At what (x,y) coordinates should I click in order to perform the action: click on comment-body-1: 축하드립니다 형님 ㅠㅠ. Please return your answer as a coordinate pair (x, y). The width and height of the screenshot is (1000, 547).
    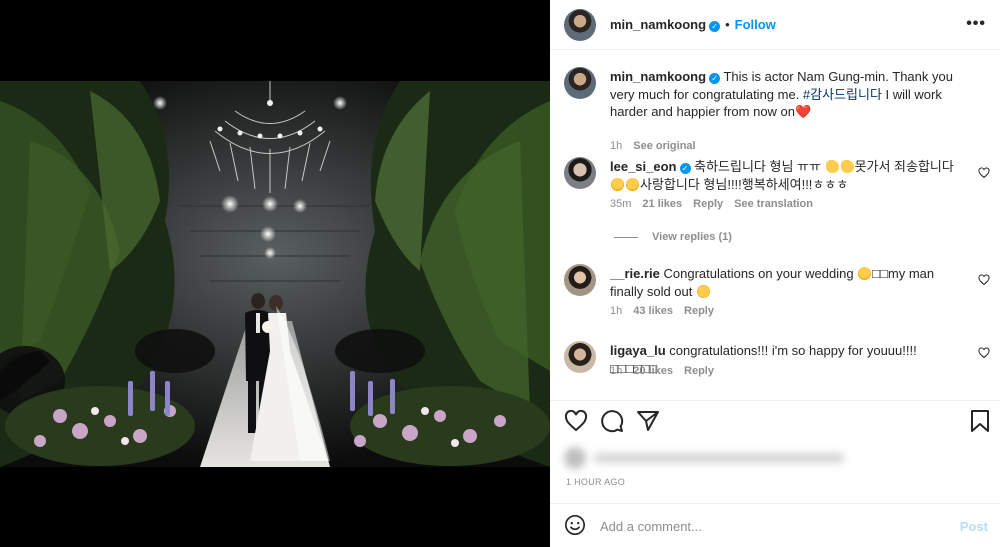
    Looking at the image, I should click on (757, 166).